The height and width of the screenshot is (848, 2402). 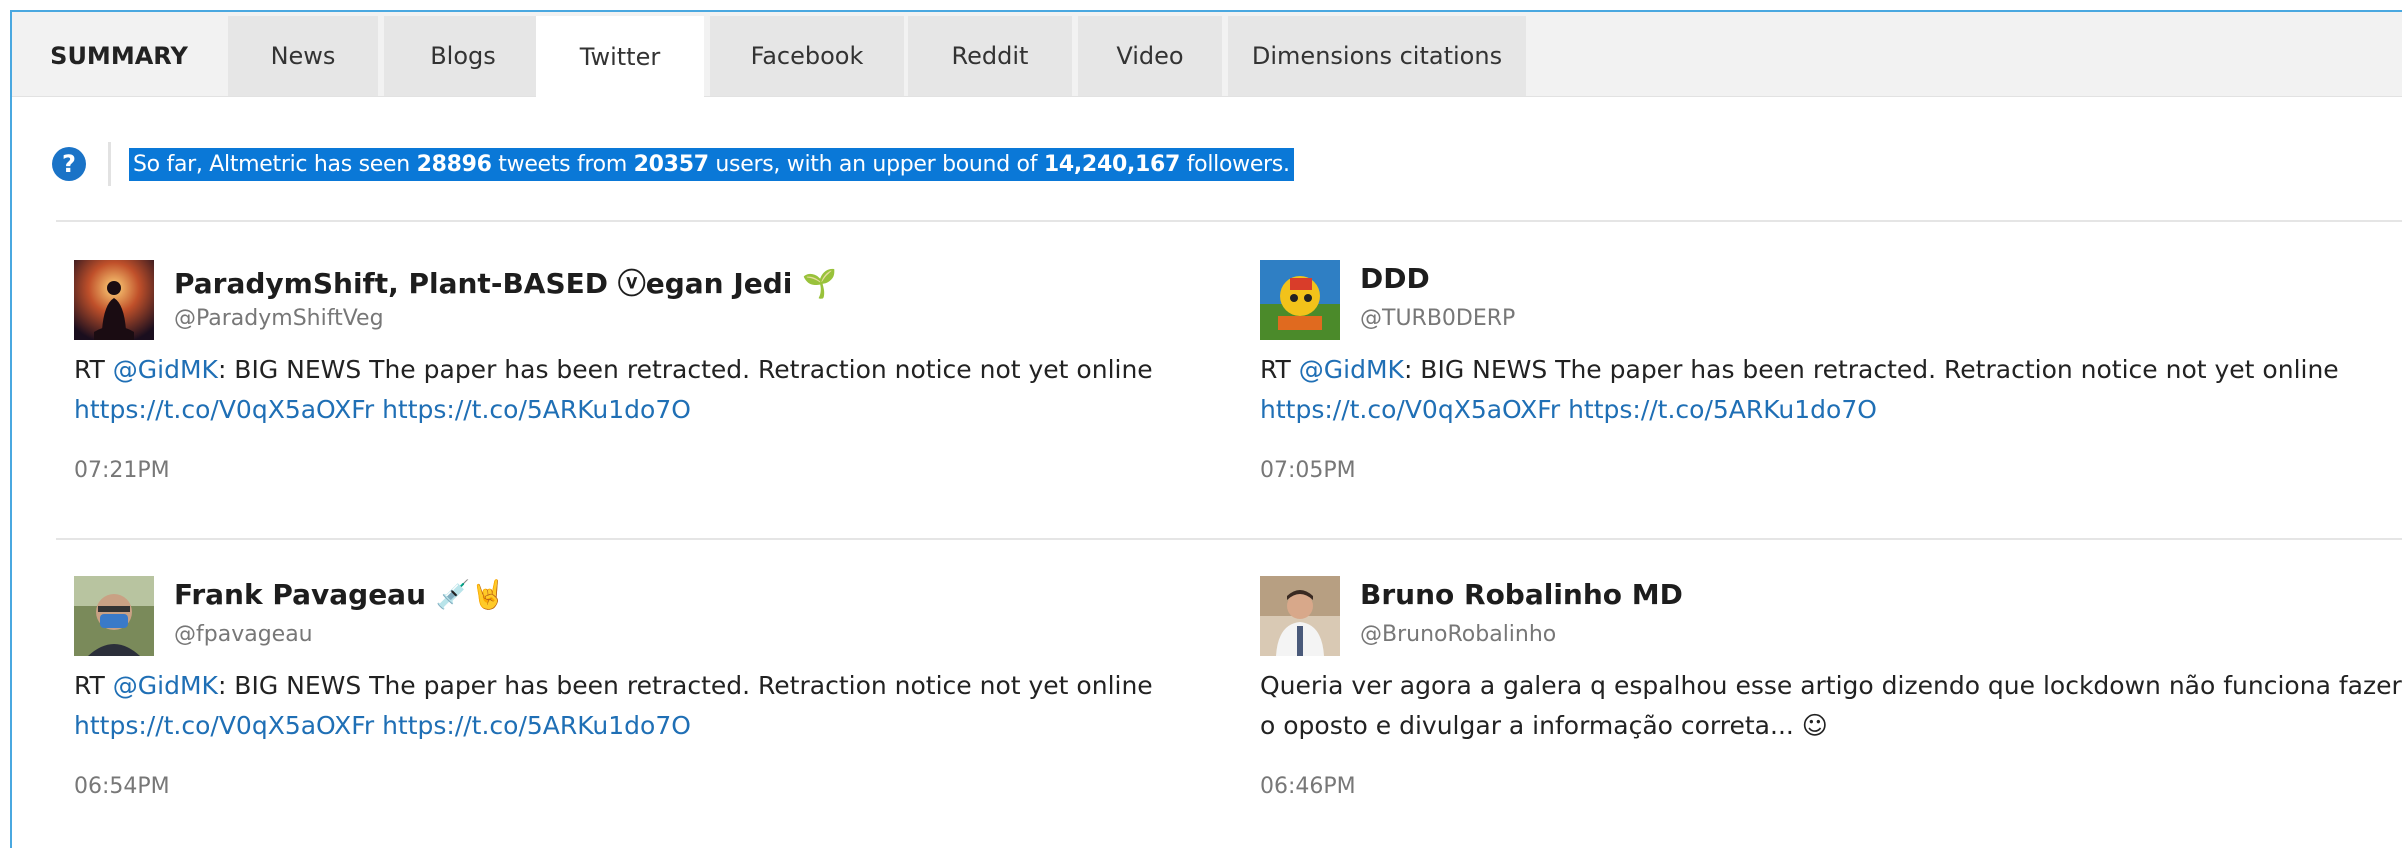 I want to click on tab-dimensions-citations: Dimensions citations, so click(x=1377, y=56).